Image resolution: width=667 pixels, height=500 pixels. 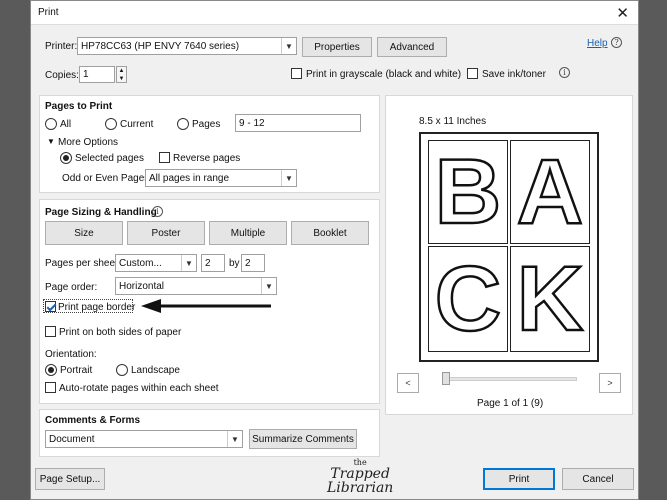 What do you see at coordinates (360, 474) in the screenshot?
I see `watermark-line2: Trapped` at bounding box center [360, 474].